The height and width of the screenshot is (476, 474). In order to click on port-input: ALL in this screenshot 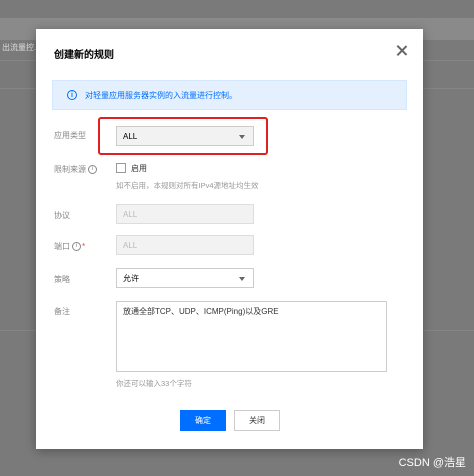, I will do `click(185, 245)`.